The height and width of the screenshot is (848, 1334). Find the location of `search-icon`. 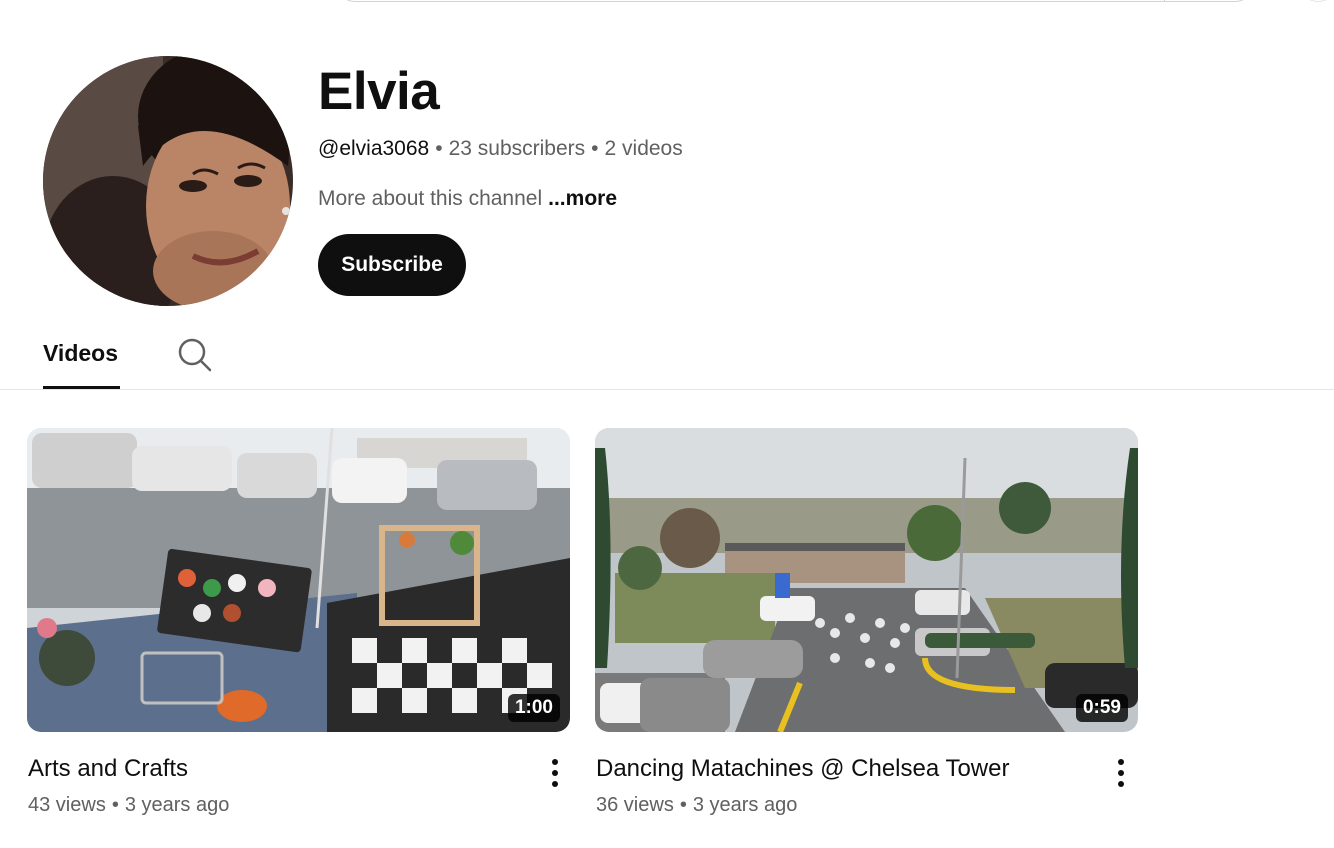

search-icon is located at coordinates (194, 354).